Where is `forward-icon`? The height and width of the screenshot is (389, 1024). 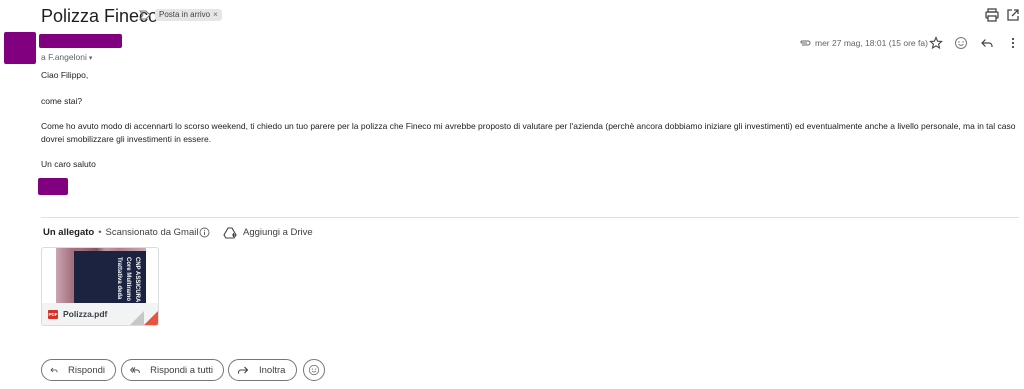
forward-icon is located at coordinates (243, 370).